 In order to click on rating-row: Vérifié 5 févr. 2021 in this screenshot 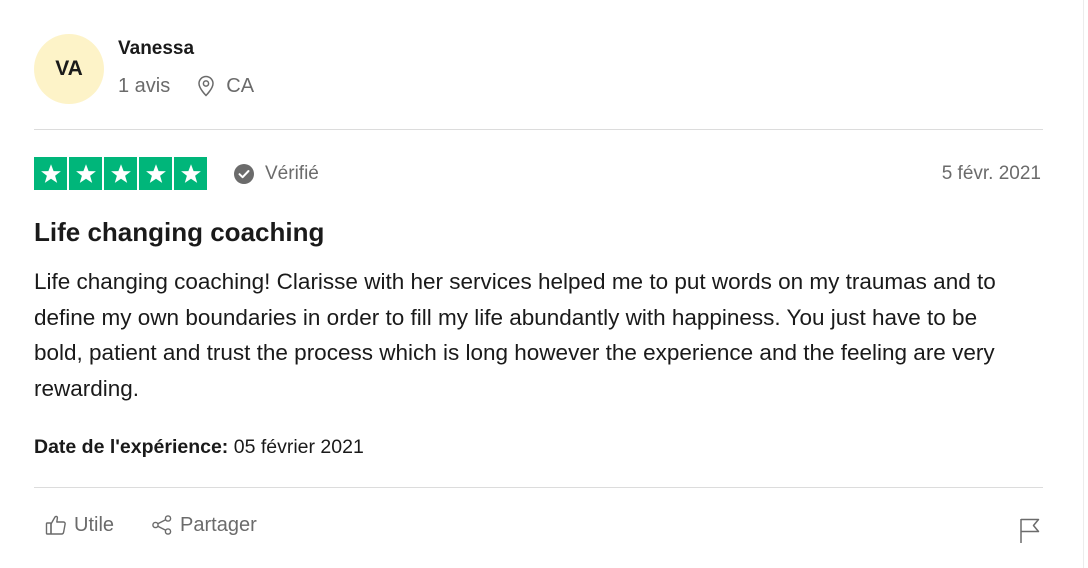, I will do `click(538, 173)`.